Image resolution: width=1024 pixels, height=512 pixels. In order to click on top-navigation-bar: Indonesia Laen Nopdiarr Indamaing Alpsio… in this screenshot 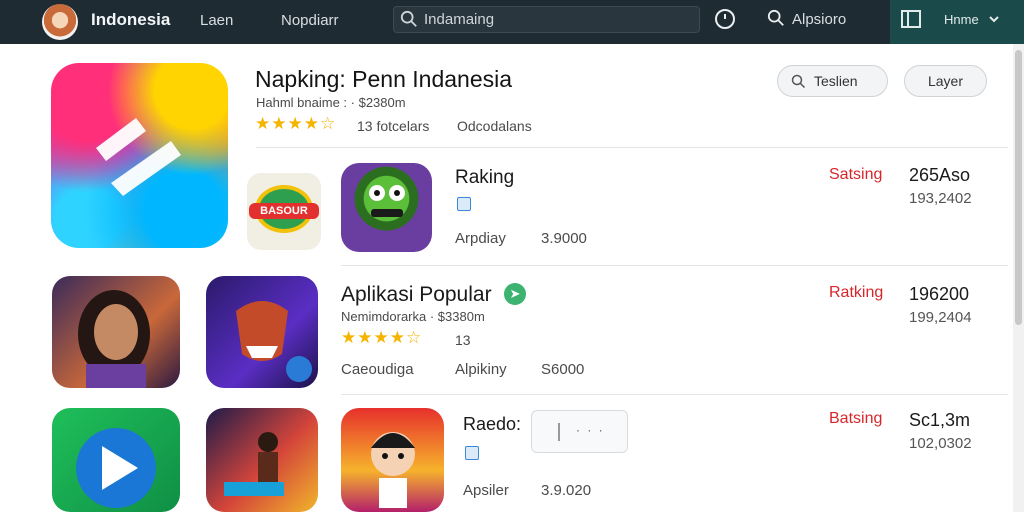, I will do `click(512, 22)`.